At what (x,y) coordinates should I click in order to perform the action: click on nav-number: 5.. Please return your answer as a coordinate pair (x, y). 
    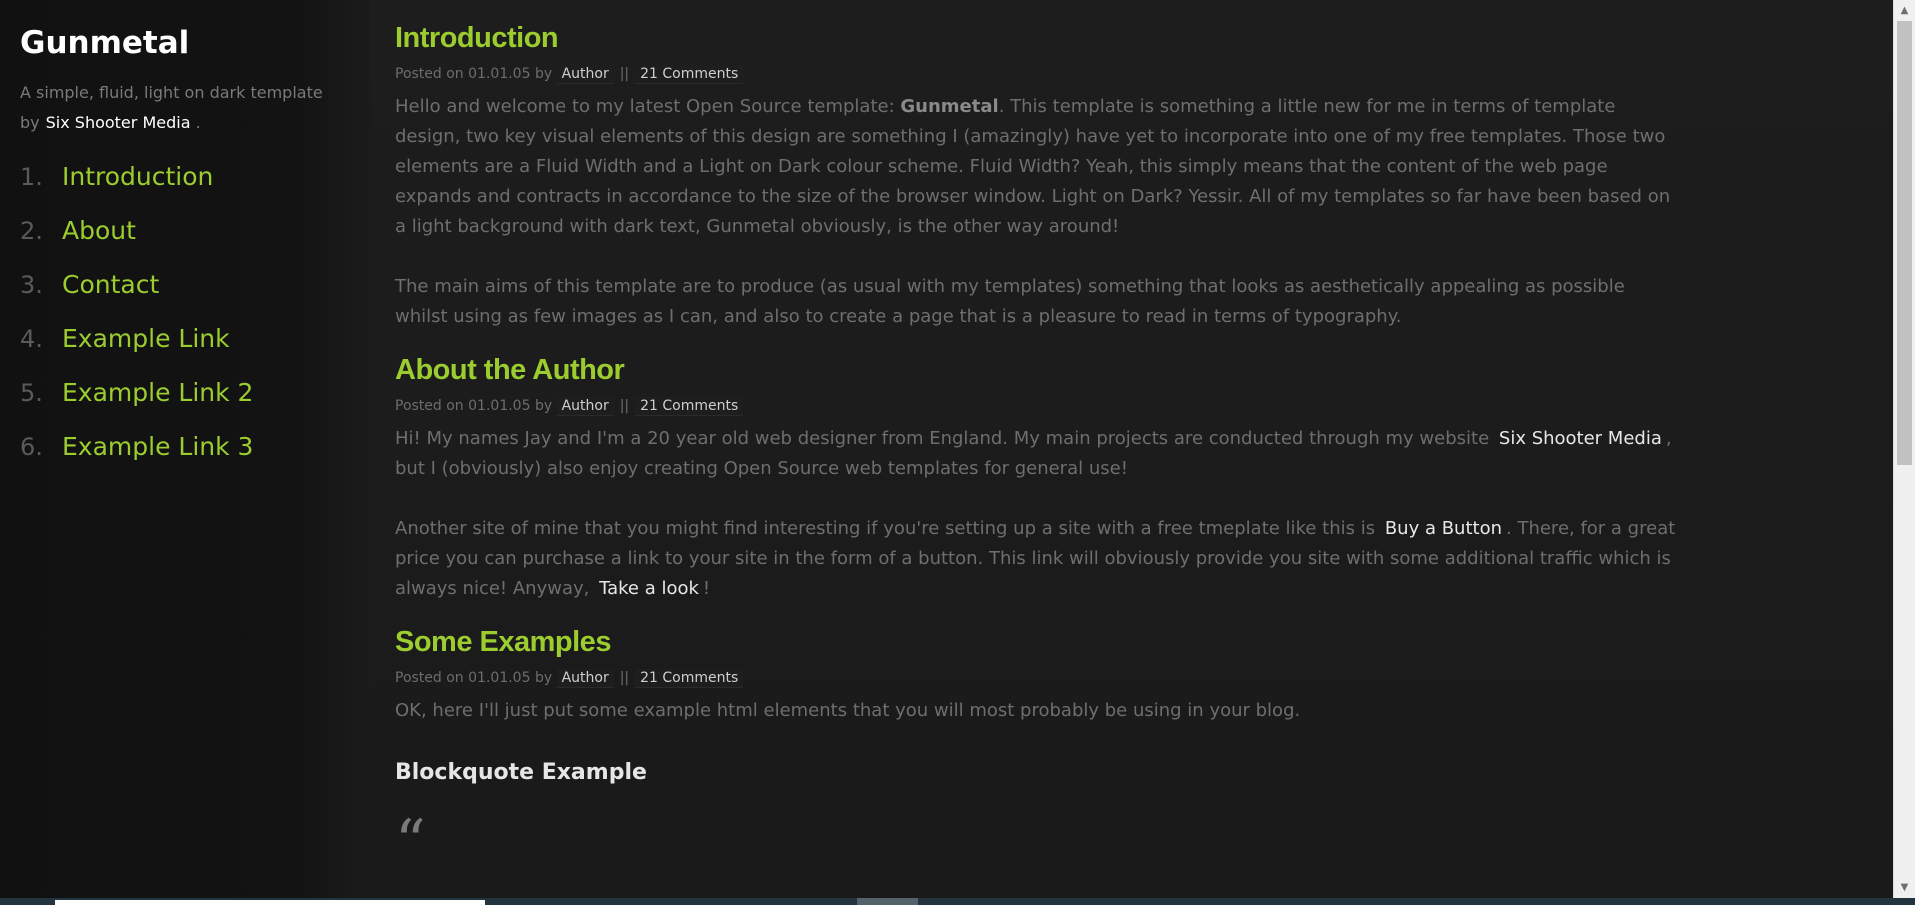
    Looking at the image, I should click on (31, 393).